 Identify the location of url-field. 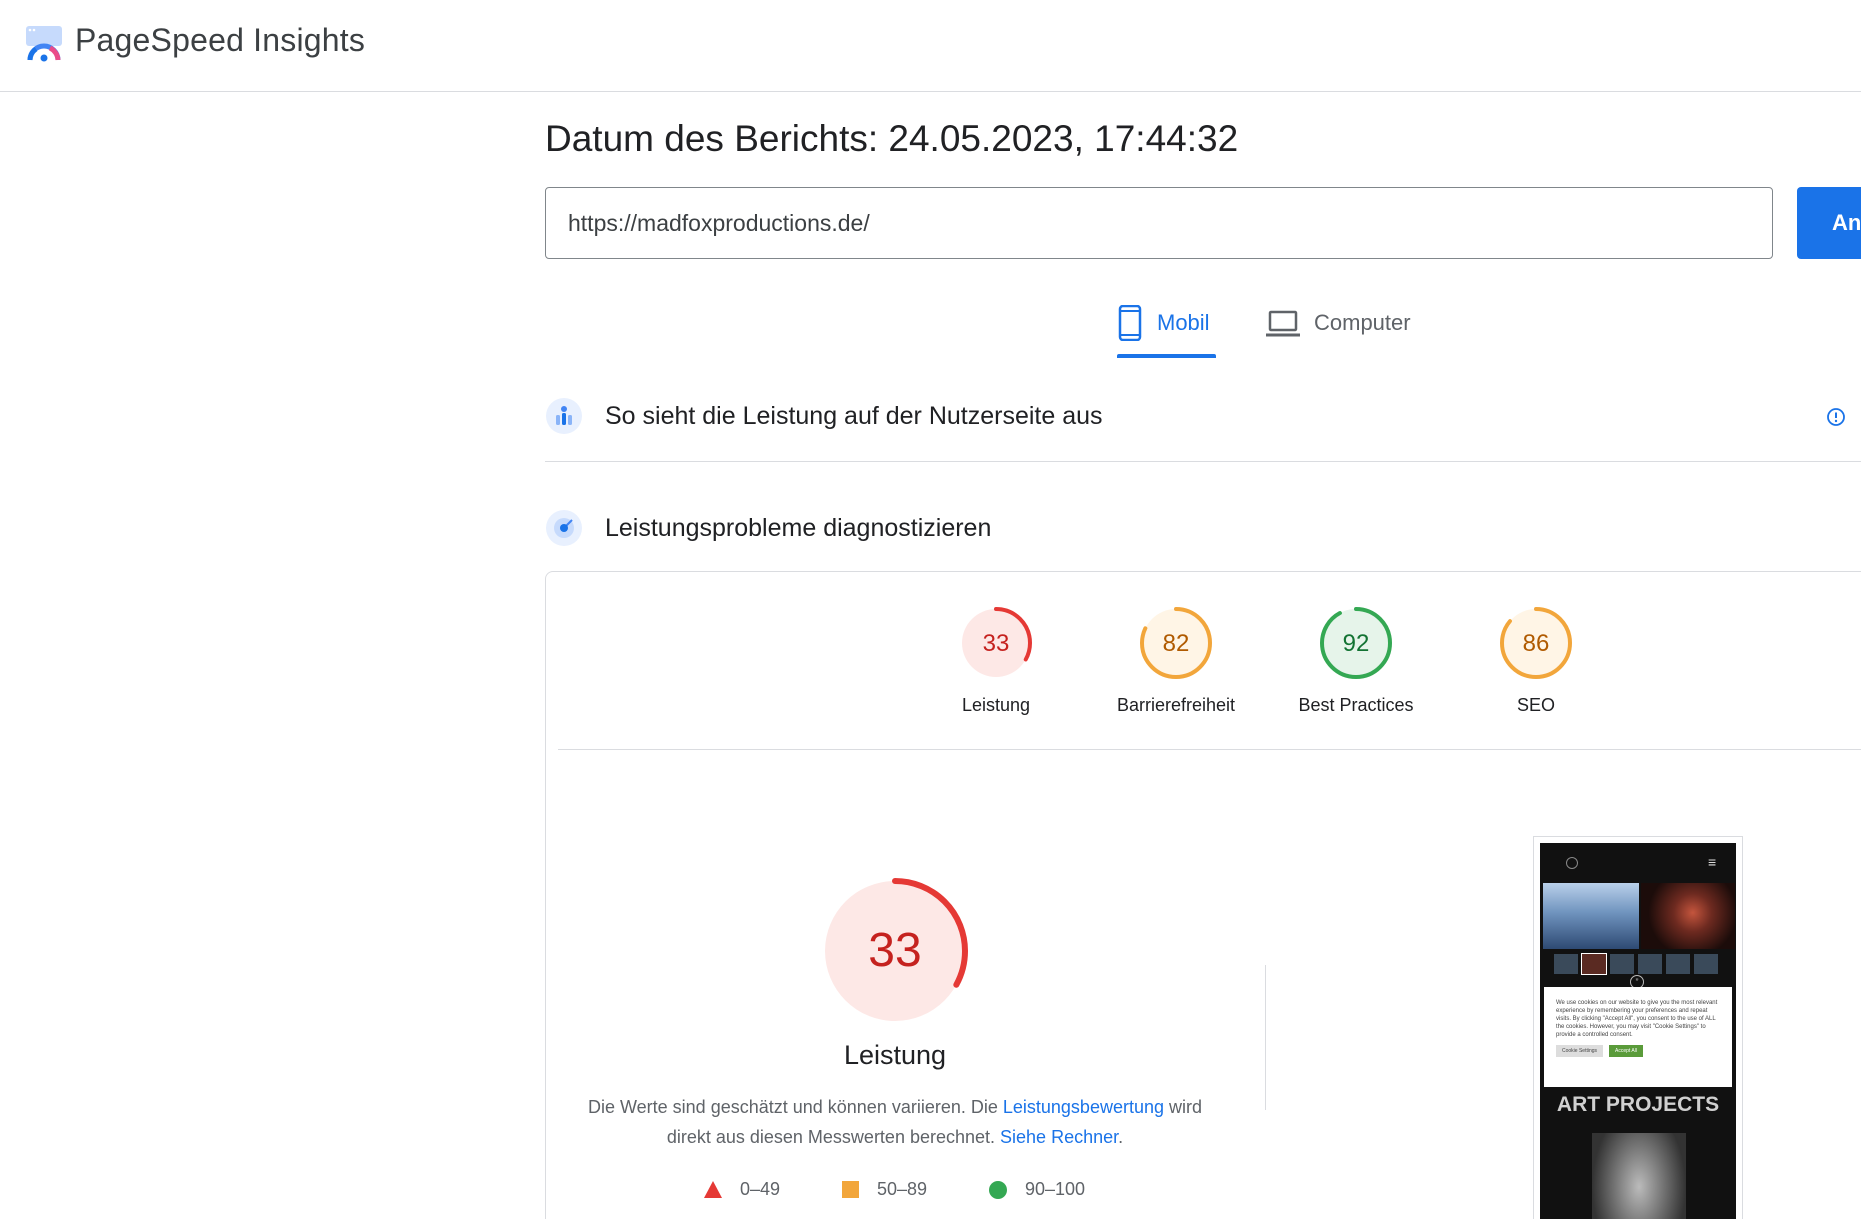
(1159, 223).